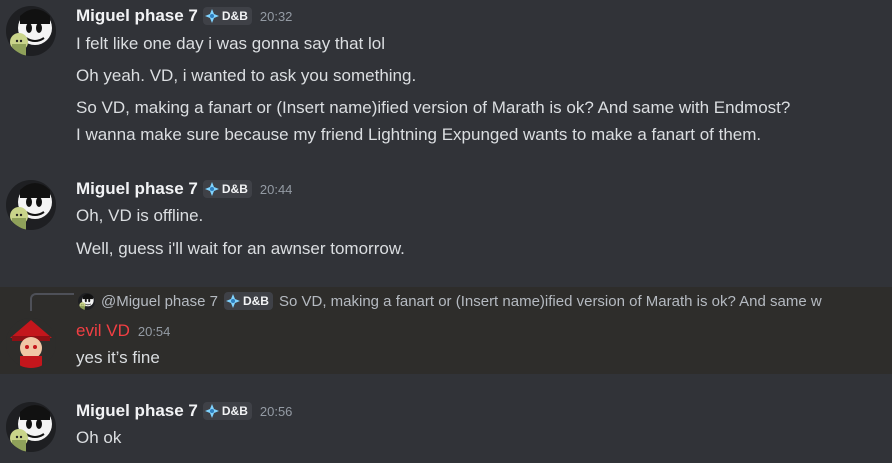  I want to click on message-header: Miguel phase 7 D&B 20:44, so click(184, 189).